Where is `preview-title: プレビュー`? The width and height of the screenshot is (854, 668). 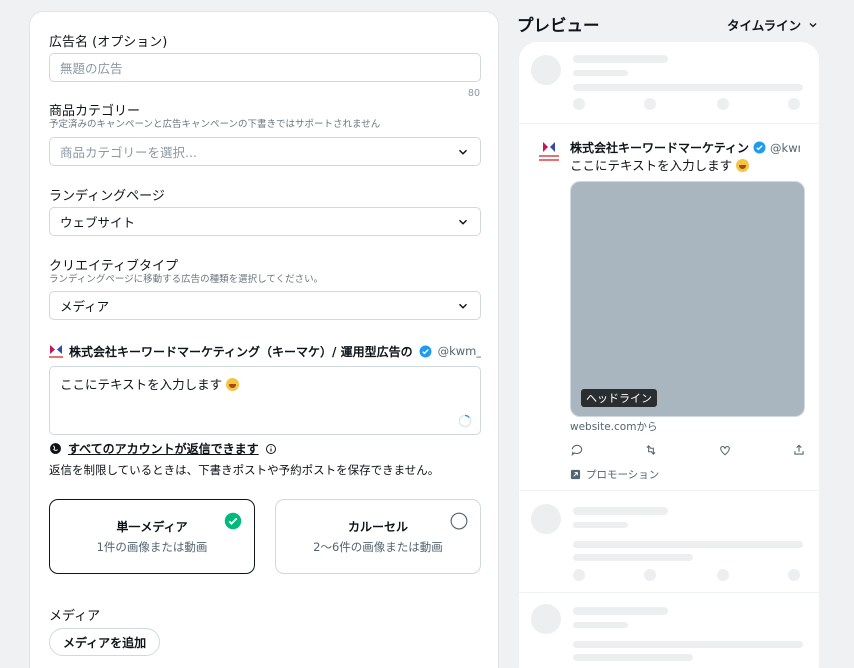 preview-title: プレビュー is located at coordinates (558, 25).